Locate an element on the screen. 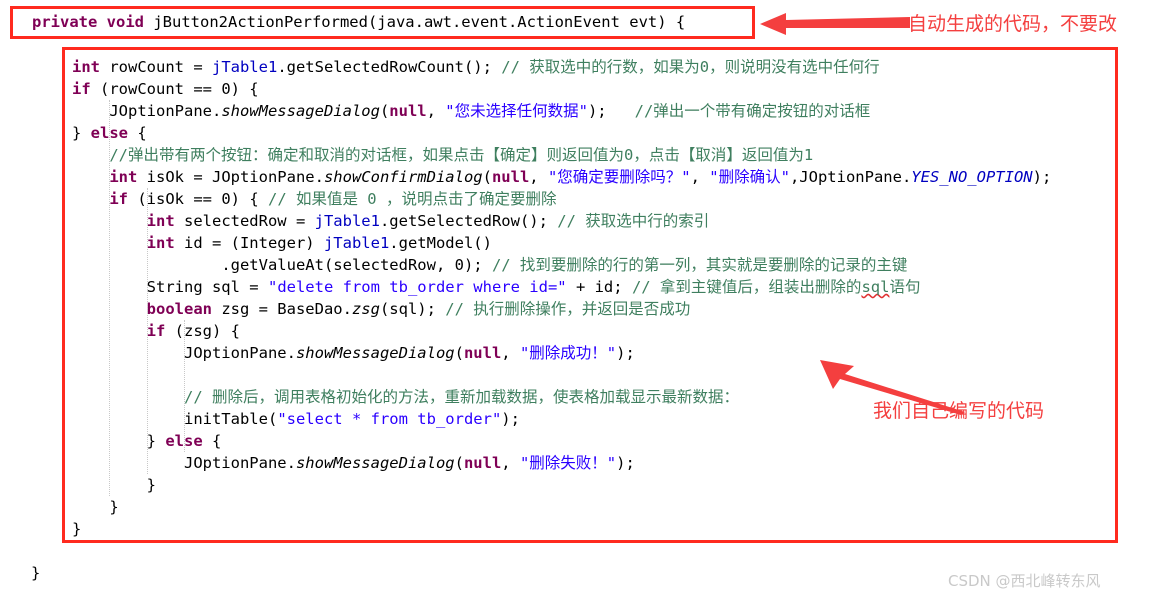 This screenshot has width=1174, height=605. code-token-plain: initTable( is located at coordinates (230, 419).